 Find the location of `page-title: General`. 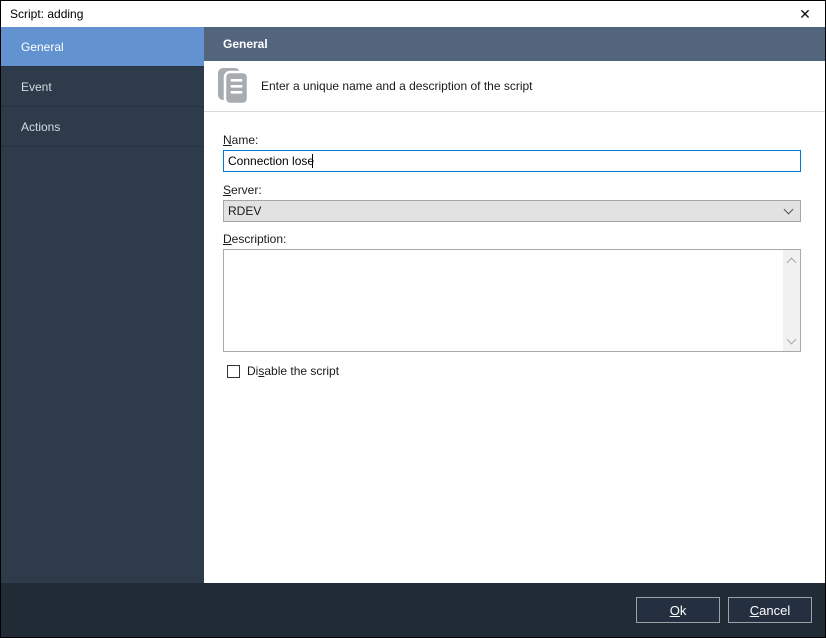

page-title: General is located at coordinates (245, 44).